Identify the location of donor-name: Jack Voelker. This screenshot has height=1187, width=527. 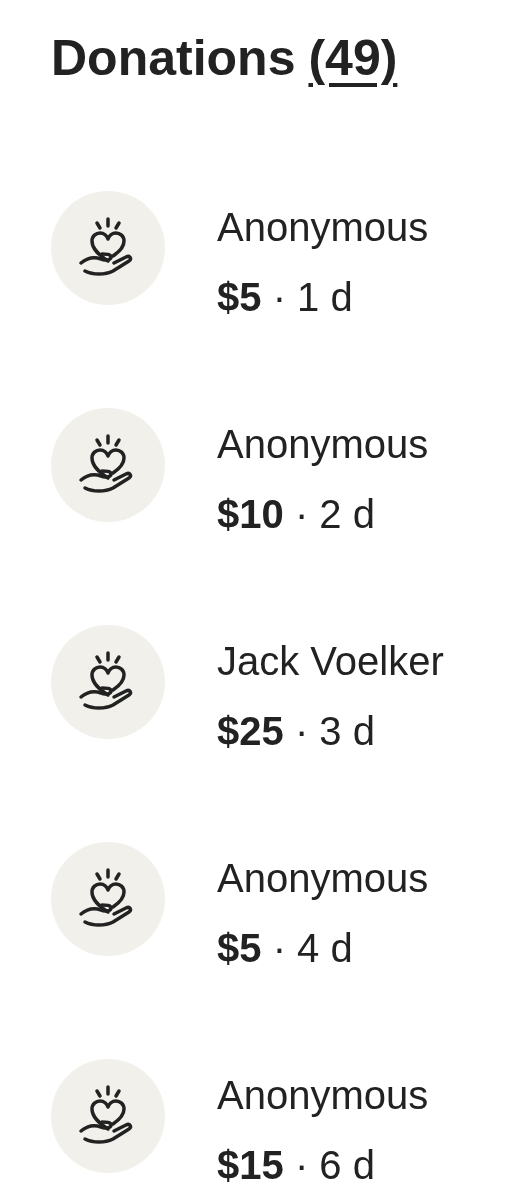
(330, 661).